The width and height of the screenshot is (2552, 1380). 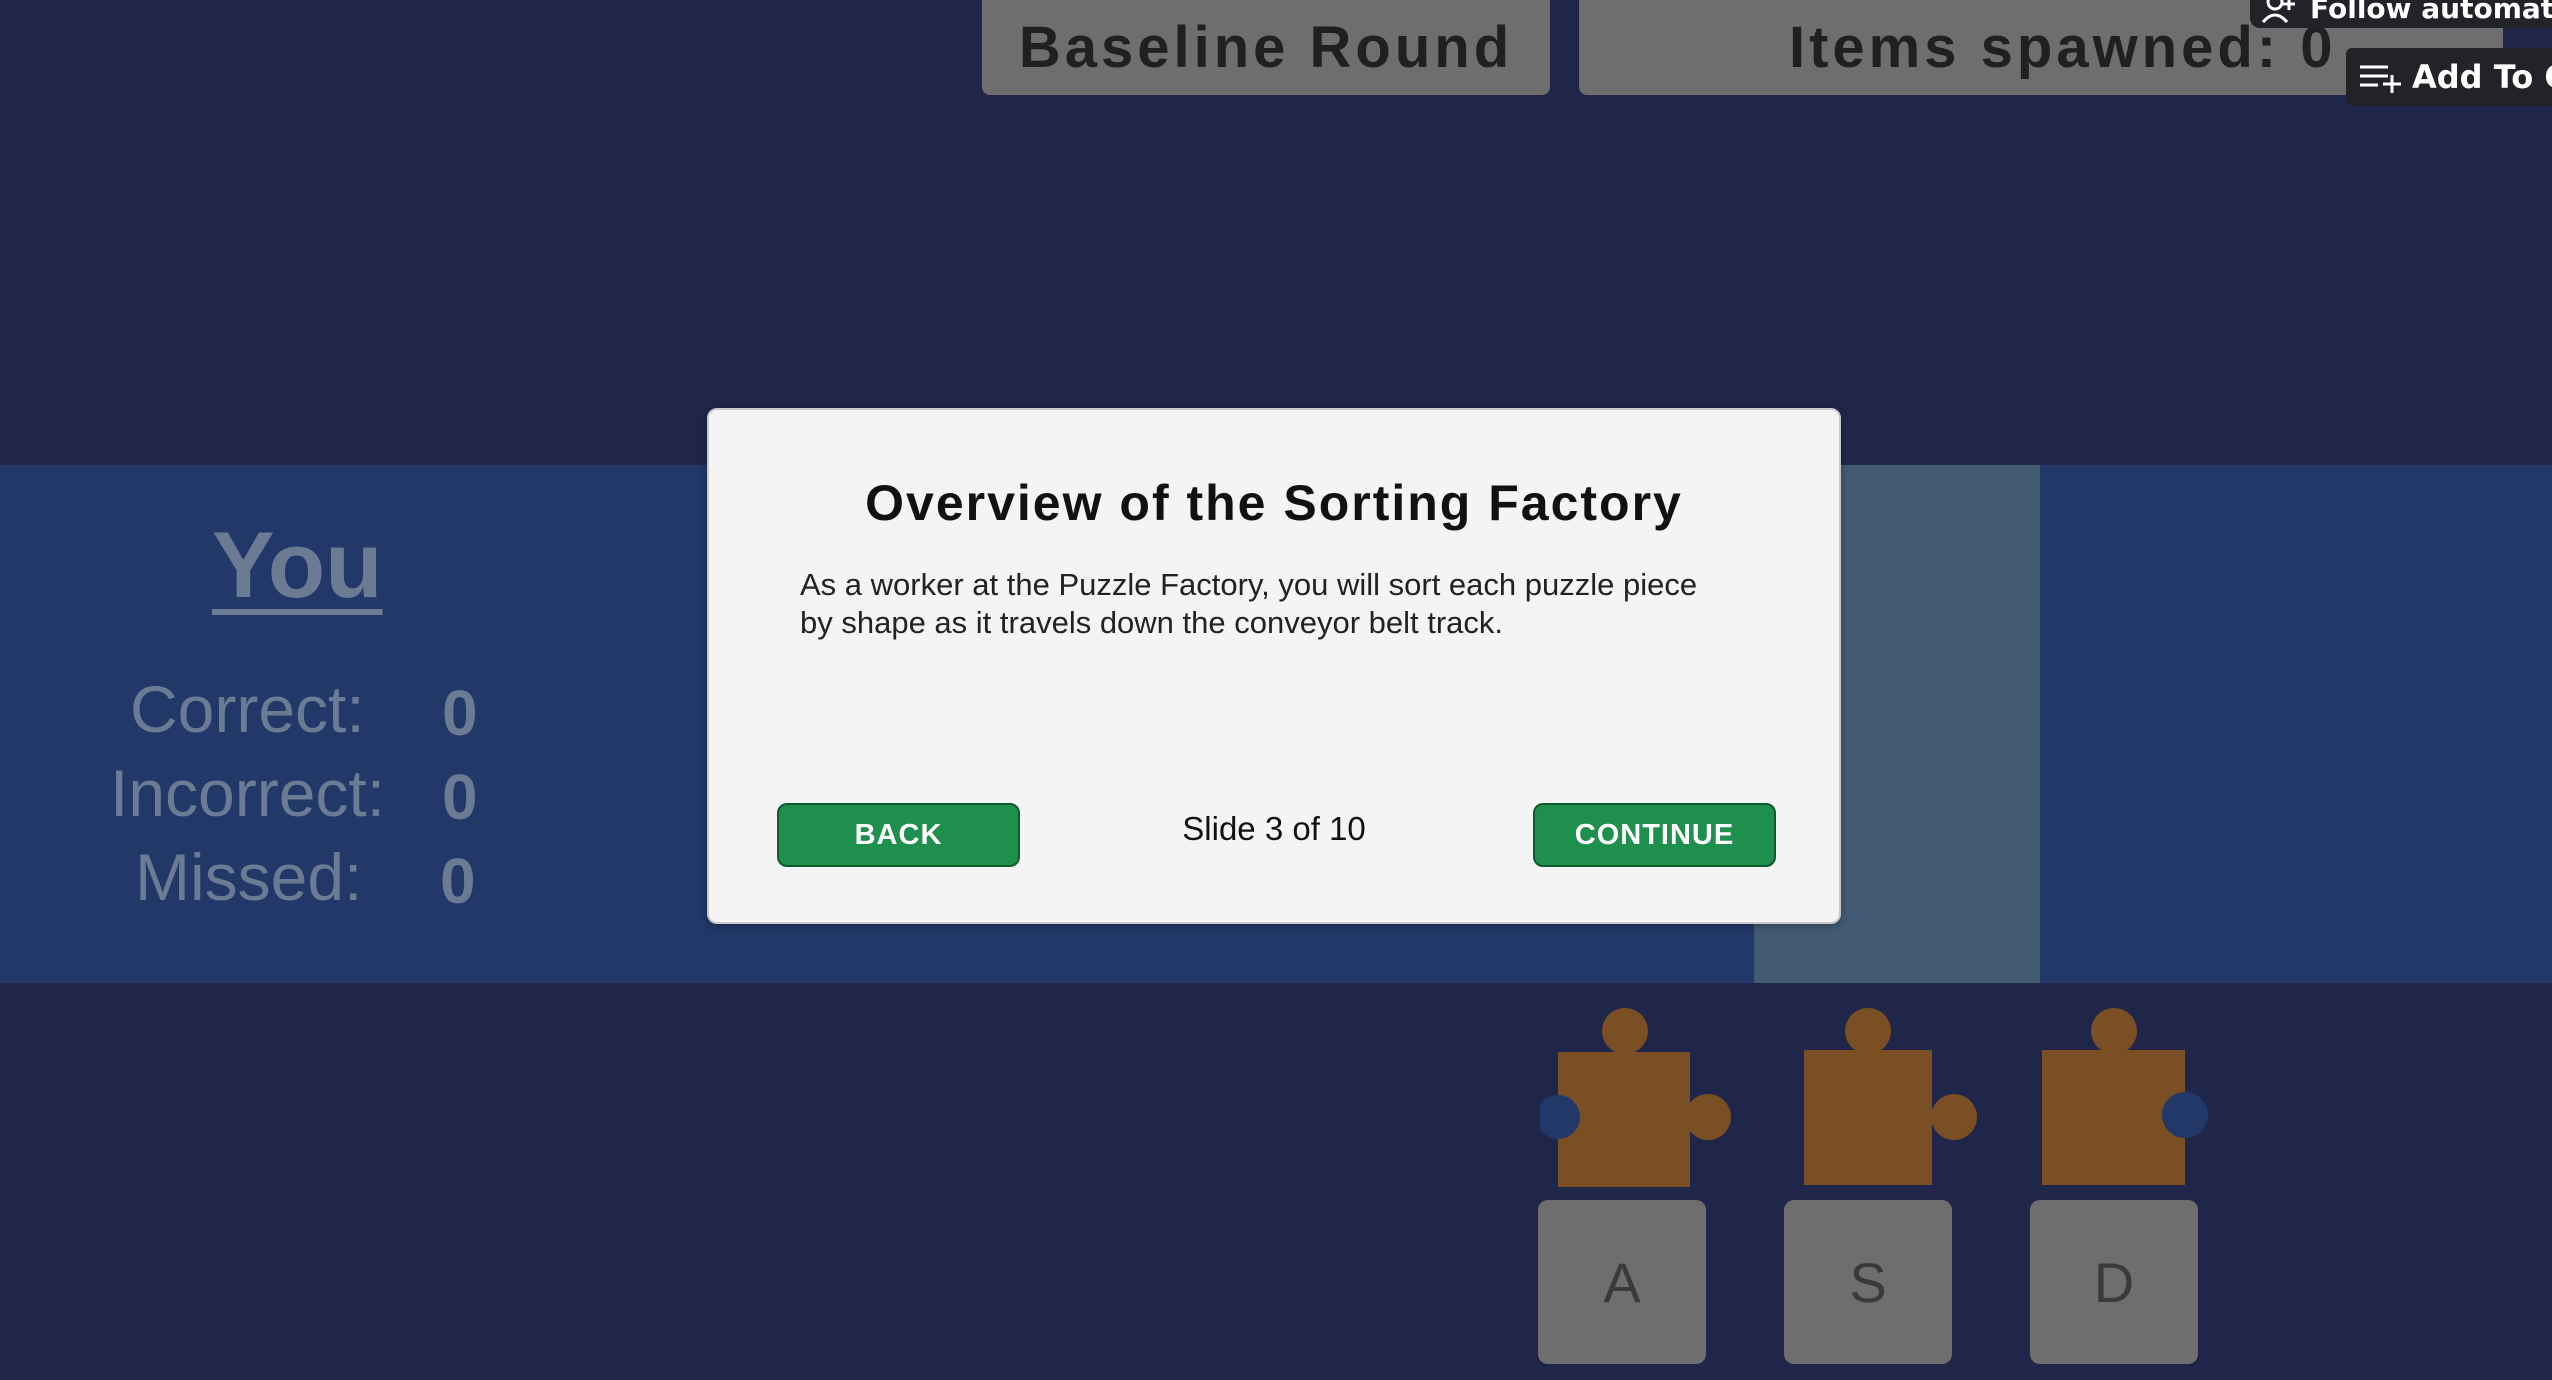 I want to click on round-label: Baseline Round, so click(x=1266, y=47).